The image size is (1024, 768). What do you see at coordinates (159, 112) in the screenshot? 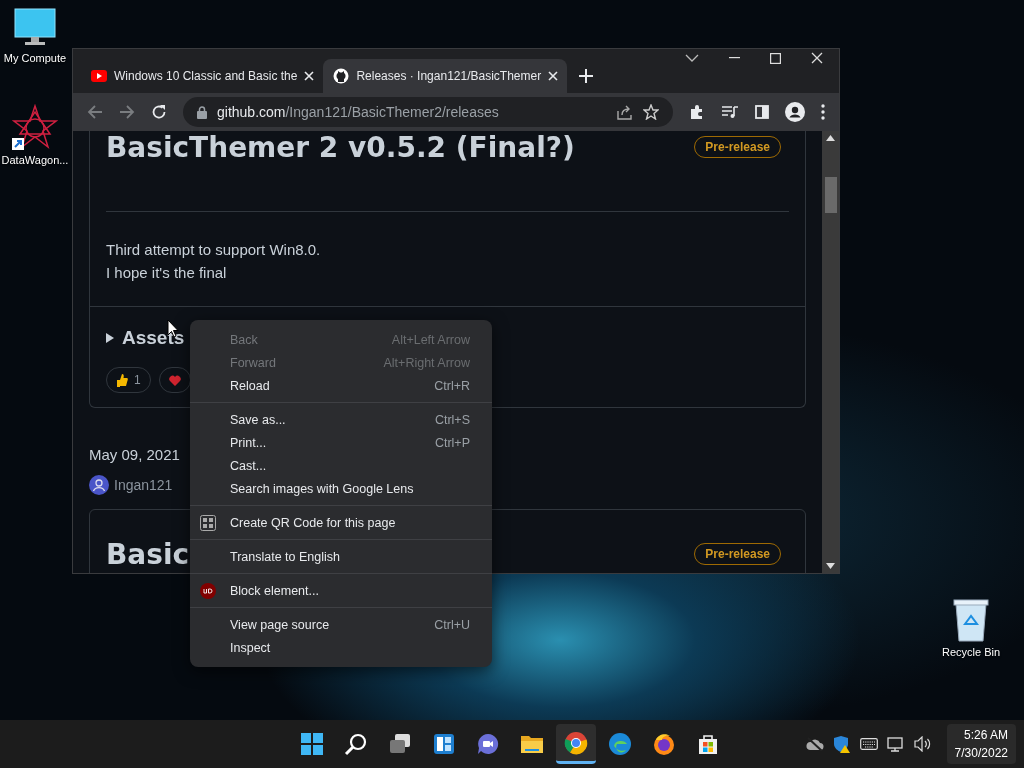
I see `reload-icon` at bounding box center [159, 112].